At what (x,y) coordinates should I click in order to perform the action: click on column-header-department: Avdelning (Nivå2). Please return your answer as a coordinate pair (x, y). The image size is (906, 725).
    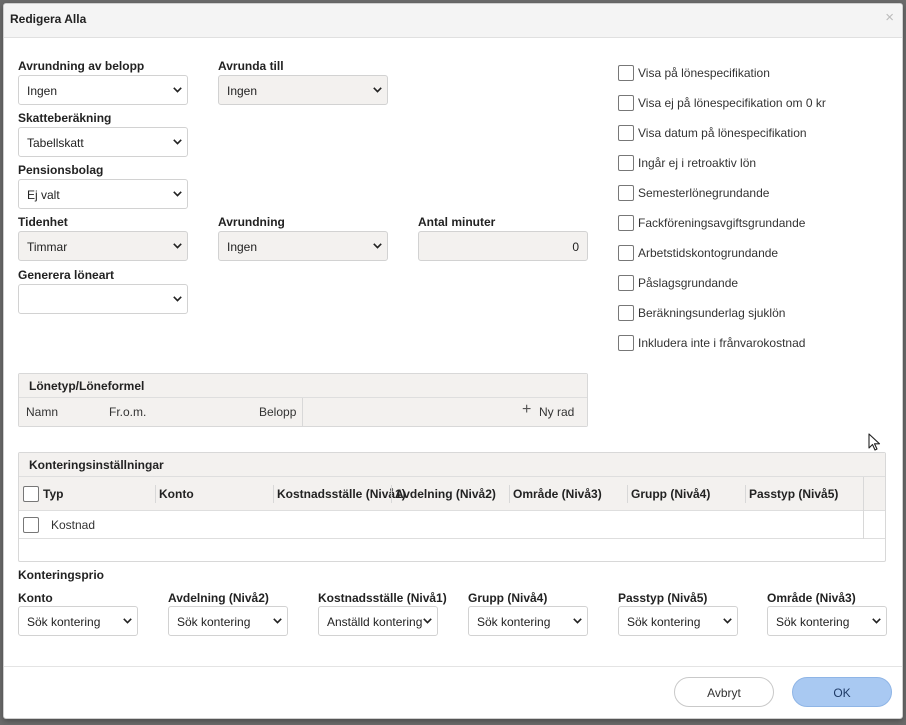
    Looking at the image, I should click on (445, 494).